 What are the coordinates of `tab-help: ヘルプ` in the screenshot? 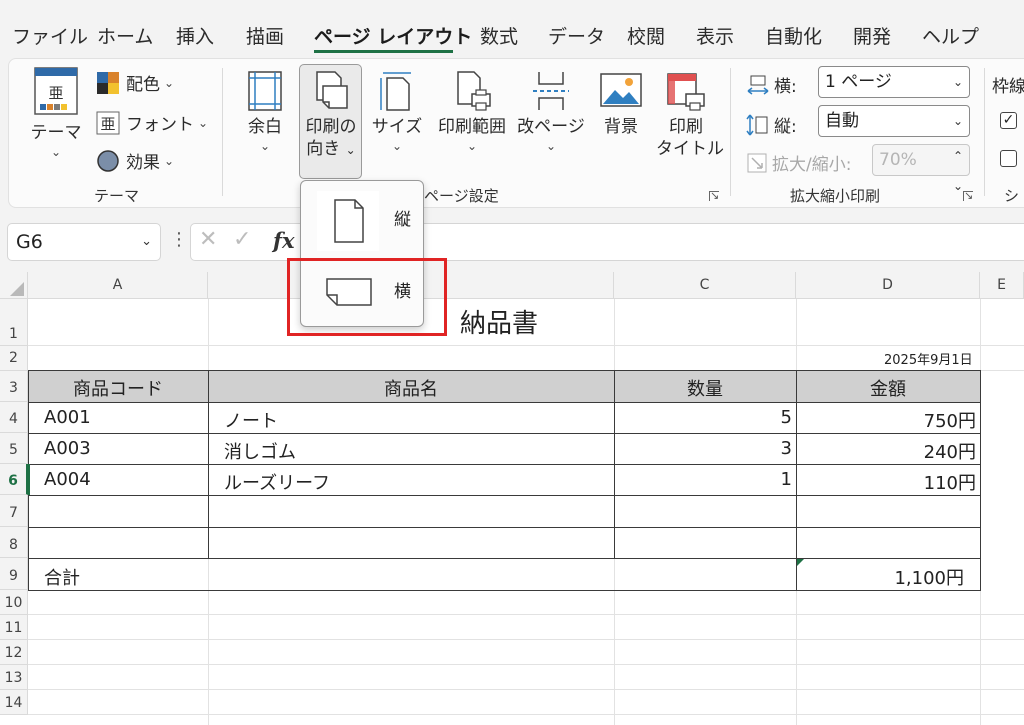 It's located at (950, 35).